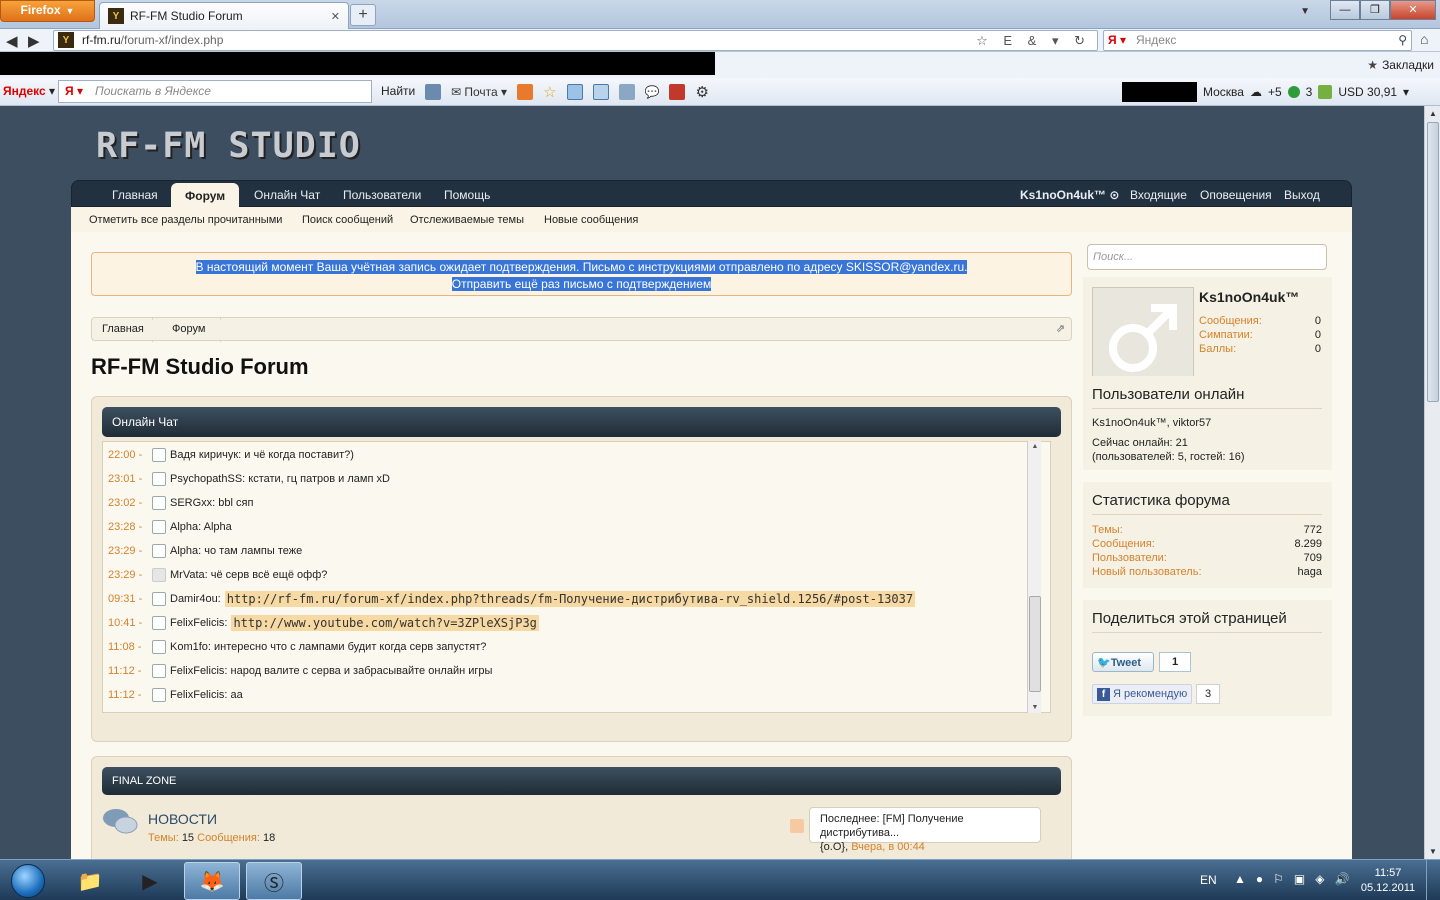 The image size is (1440, 900). I want to click on spellcheck-icon, so click(574, 92).